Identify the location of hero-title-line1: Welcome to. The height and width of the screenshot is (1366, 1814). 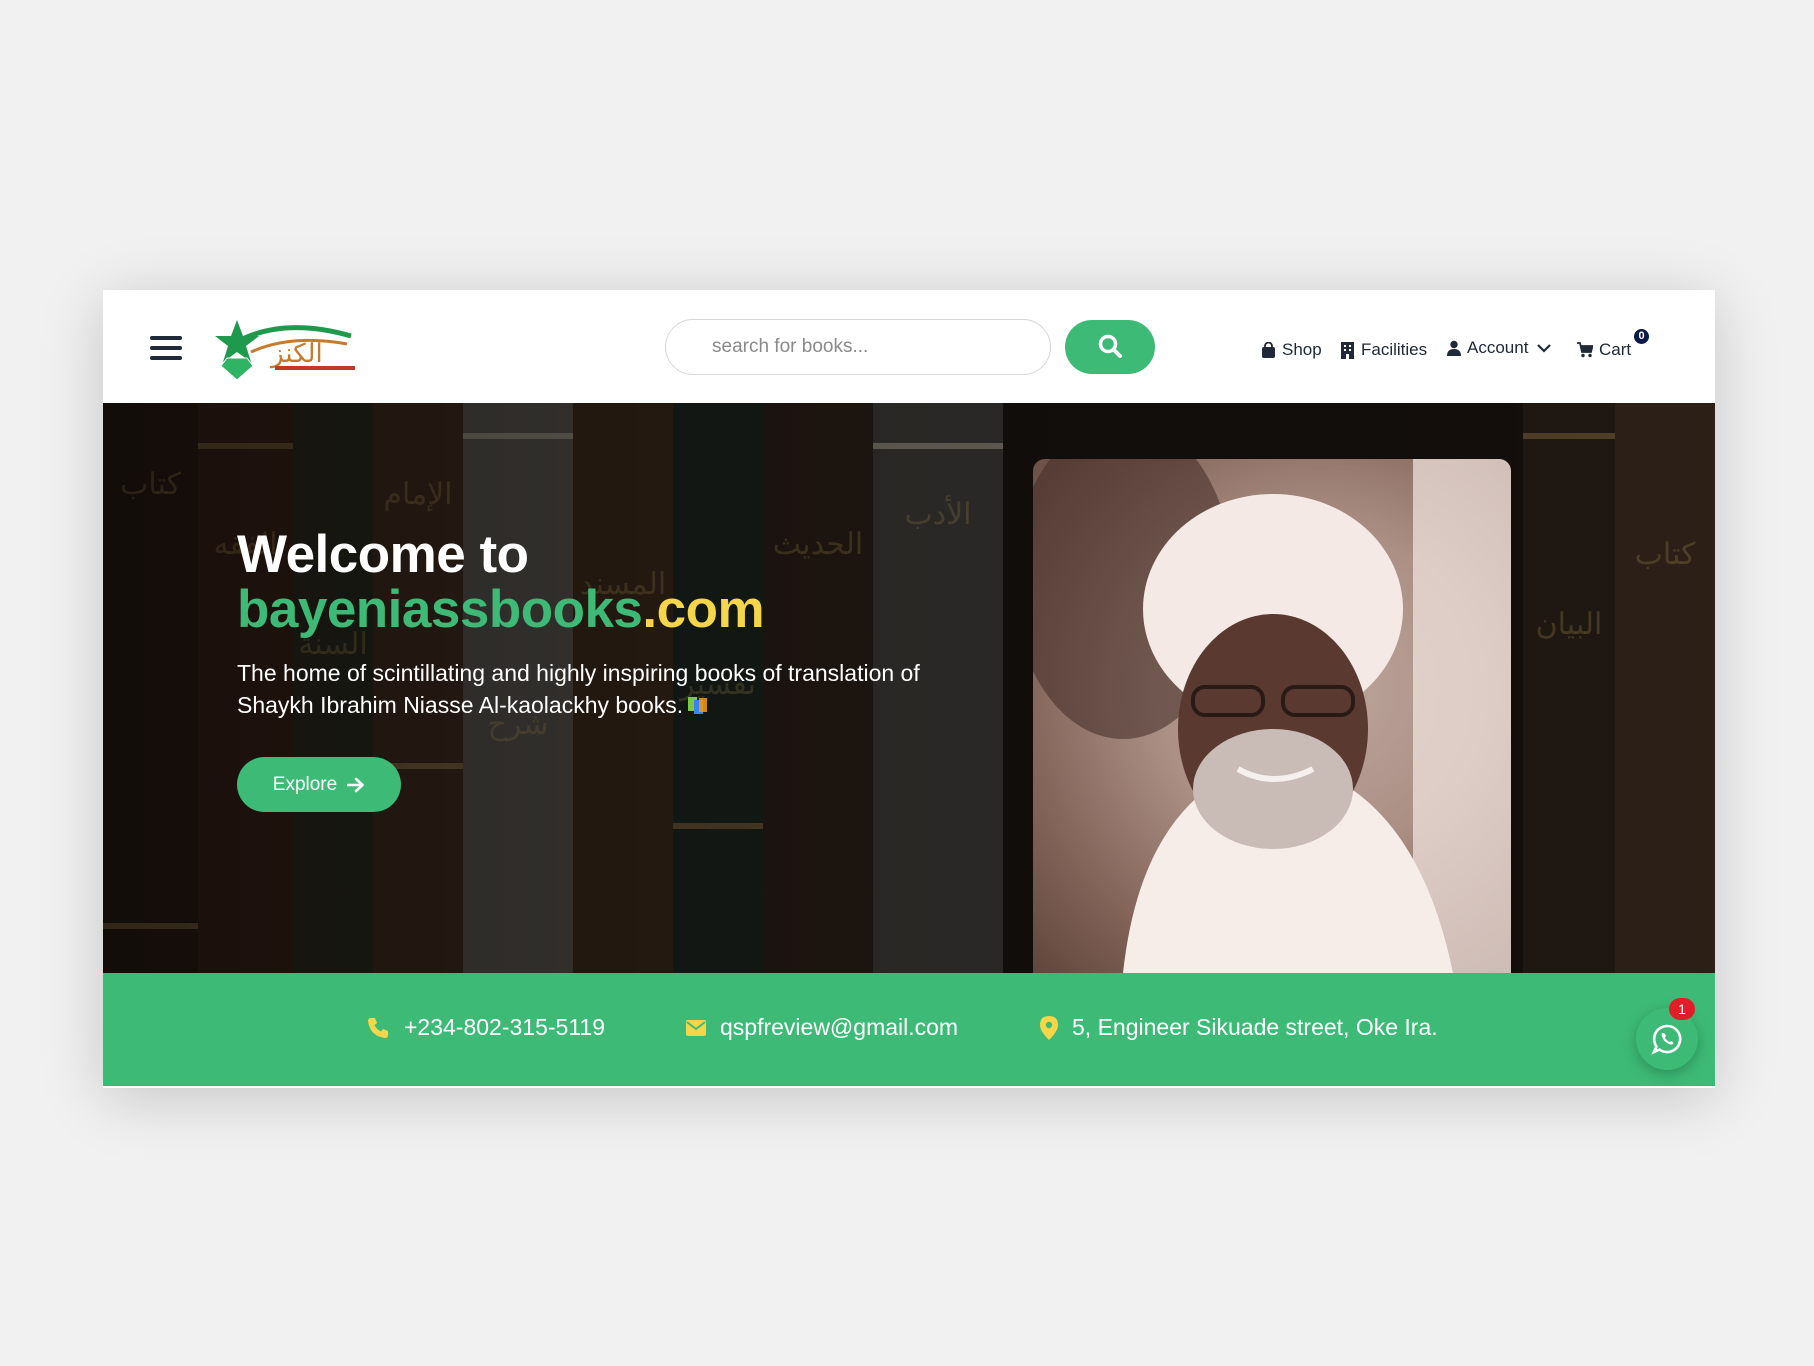
(383, 554).